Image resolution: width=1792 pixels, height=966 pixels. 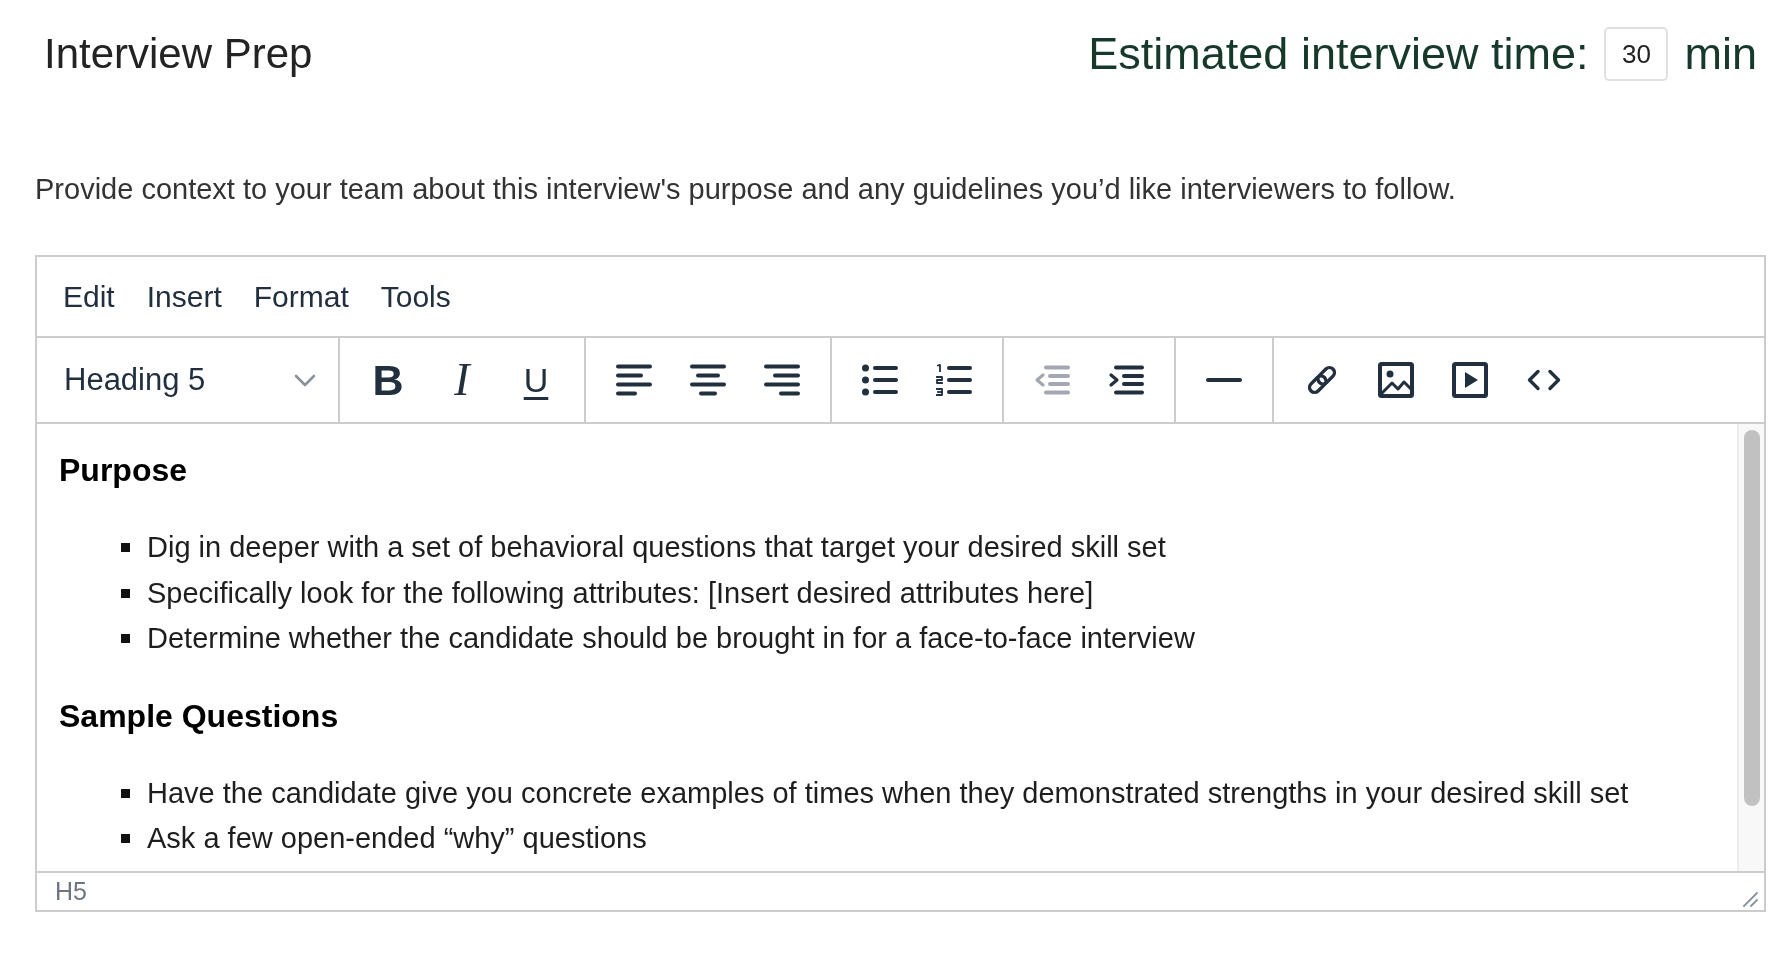 What do you see at coordinates (671, 639) in the screenshot?
I see `list-item: Determine whether the candidate should be brought in for a face-to-face interview` at bounding box center [671, 639].